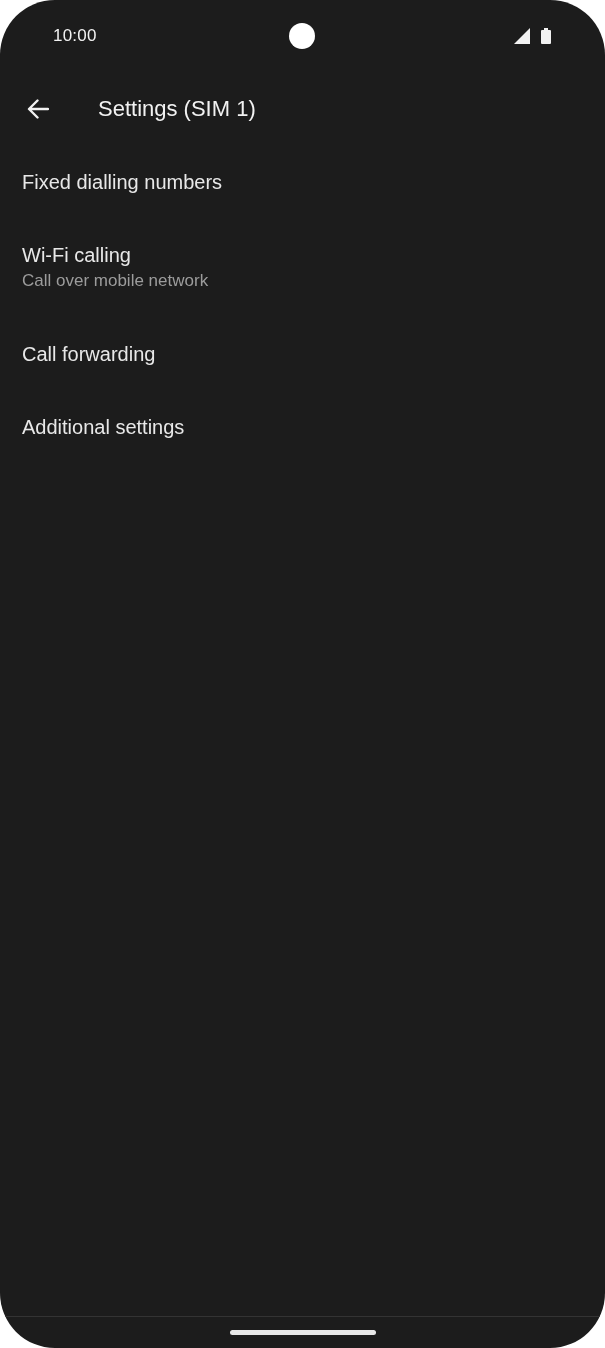 This screenshot has width=605, height=1348. Describe the element at coordinates (302, 267) in the screenshot. I see `settings-item: Wi-Fi calling Call over mobile network` at that location.